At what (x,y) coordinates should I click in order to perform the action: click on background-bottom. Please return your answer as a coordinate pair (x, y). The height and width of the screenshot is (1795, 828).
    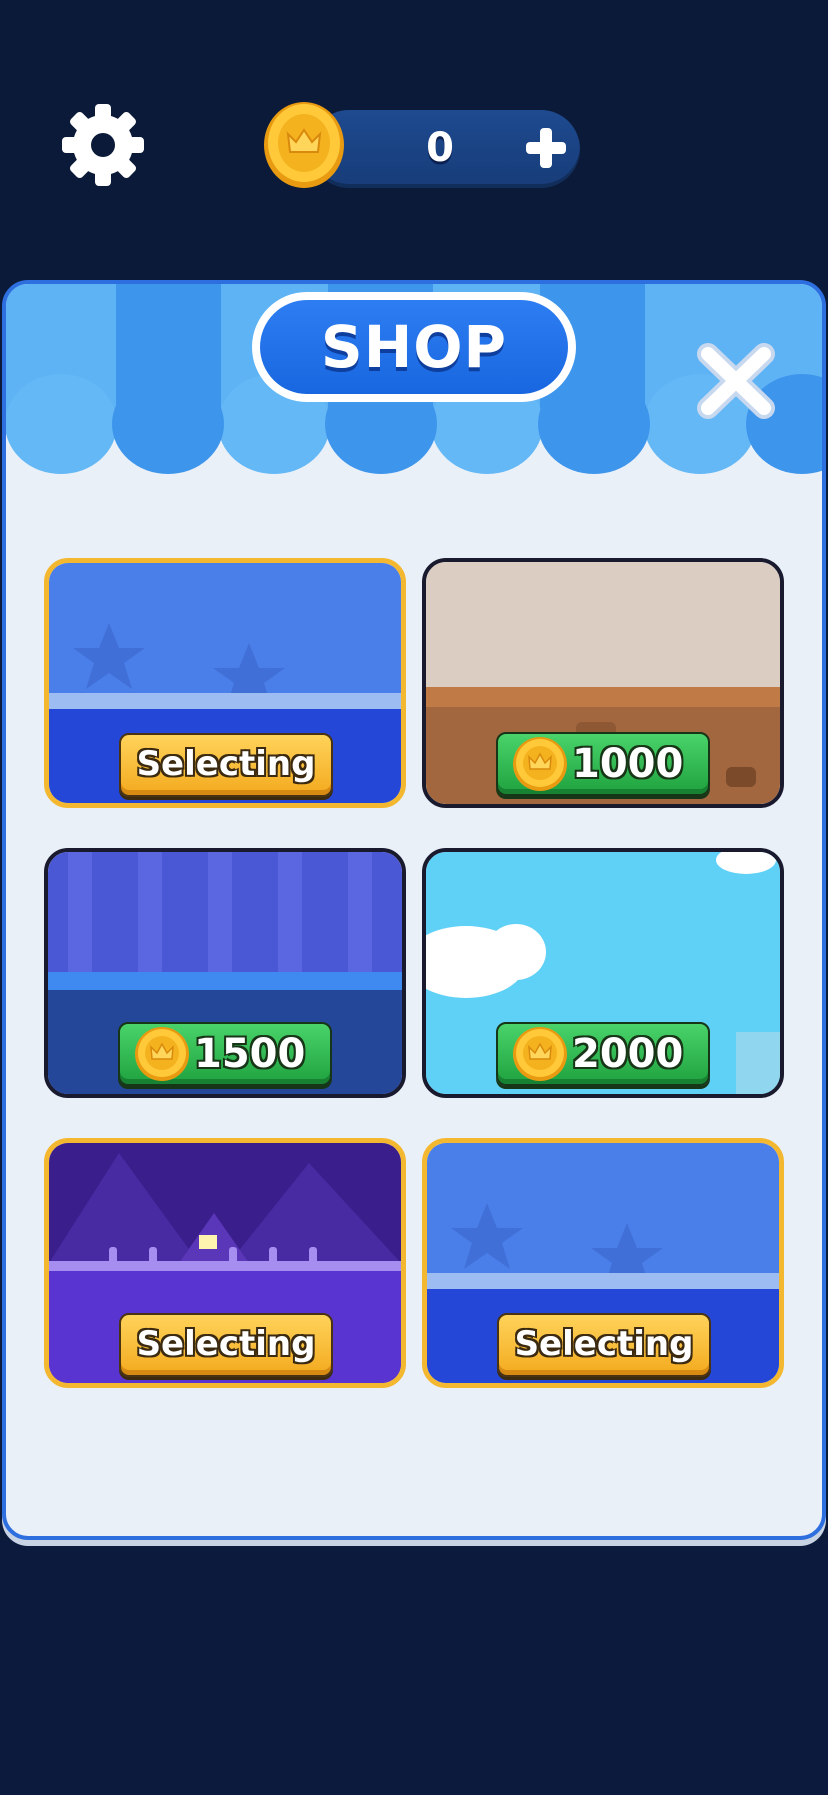
    Looking at the image, I should click on (414, 1667).